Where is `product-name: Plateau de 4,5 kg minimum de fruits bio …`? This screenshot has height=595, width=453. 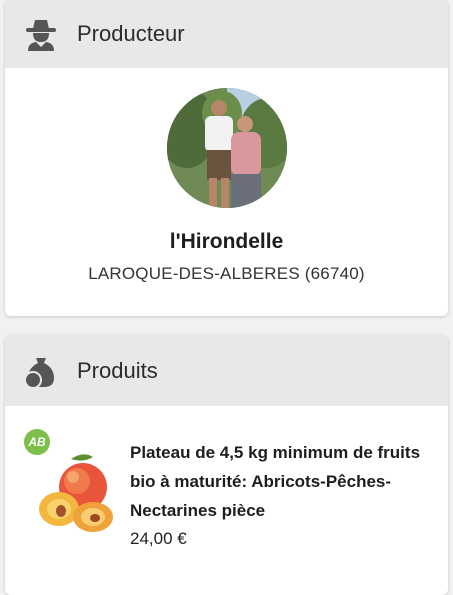
product-name: Plateau de 4,5 kg minimum de fruits bio … is located at coordinates (282, 481).